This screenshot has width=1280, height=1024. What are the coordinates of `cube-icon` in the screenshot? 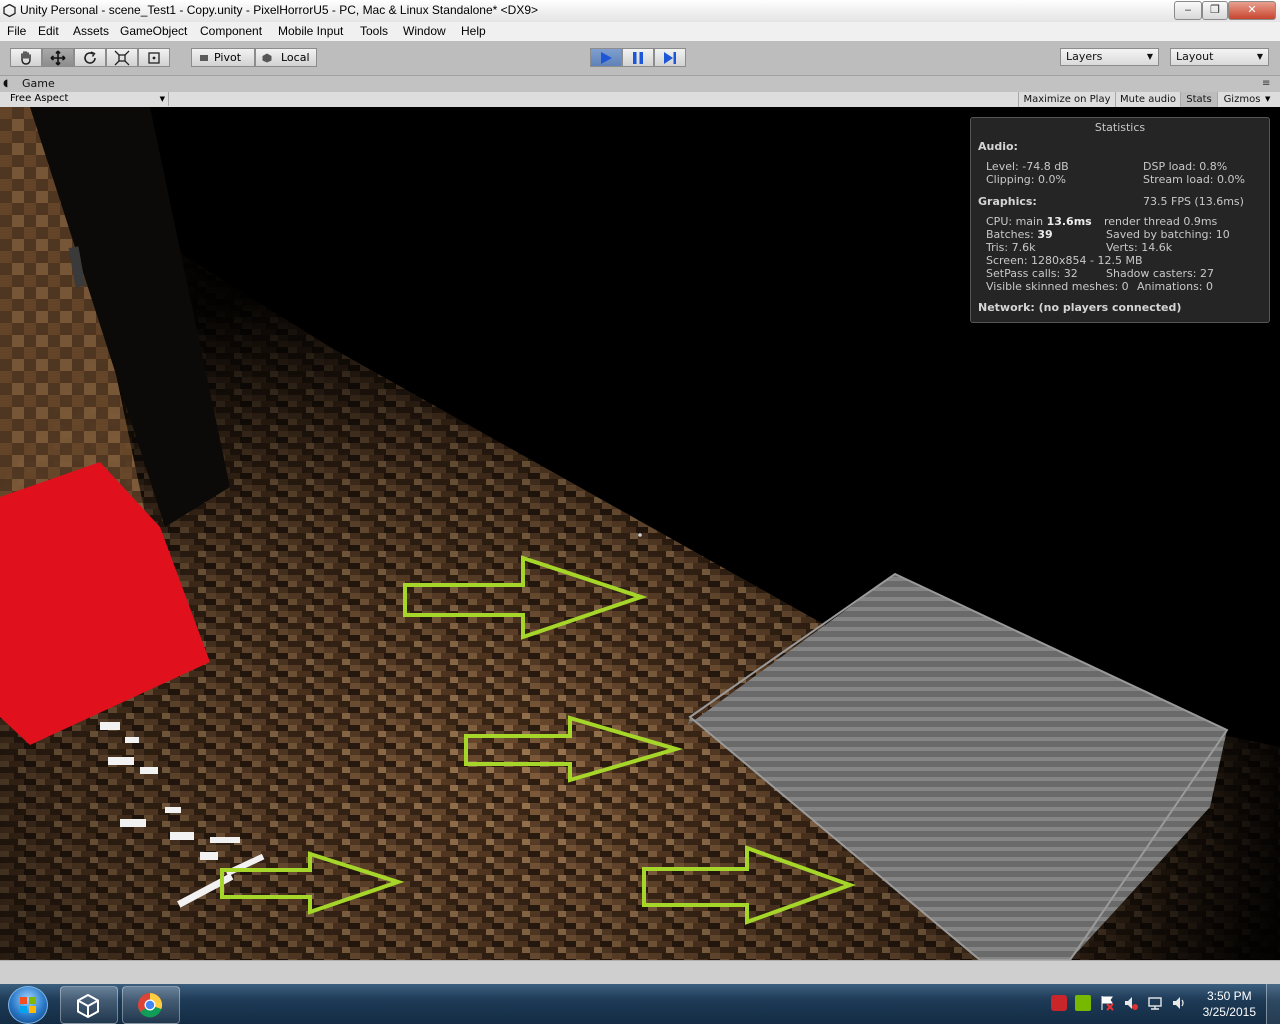 It's located at (267, 58).